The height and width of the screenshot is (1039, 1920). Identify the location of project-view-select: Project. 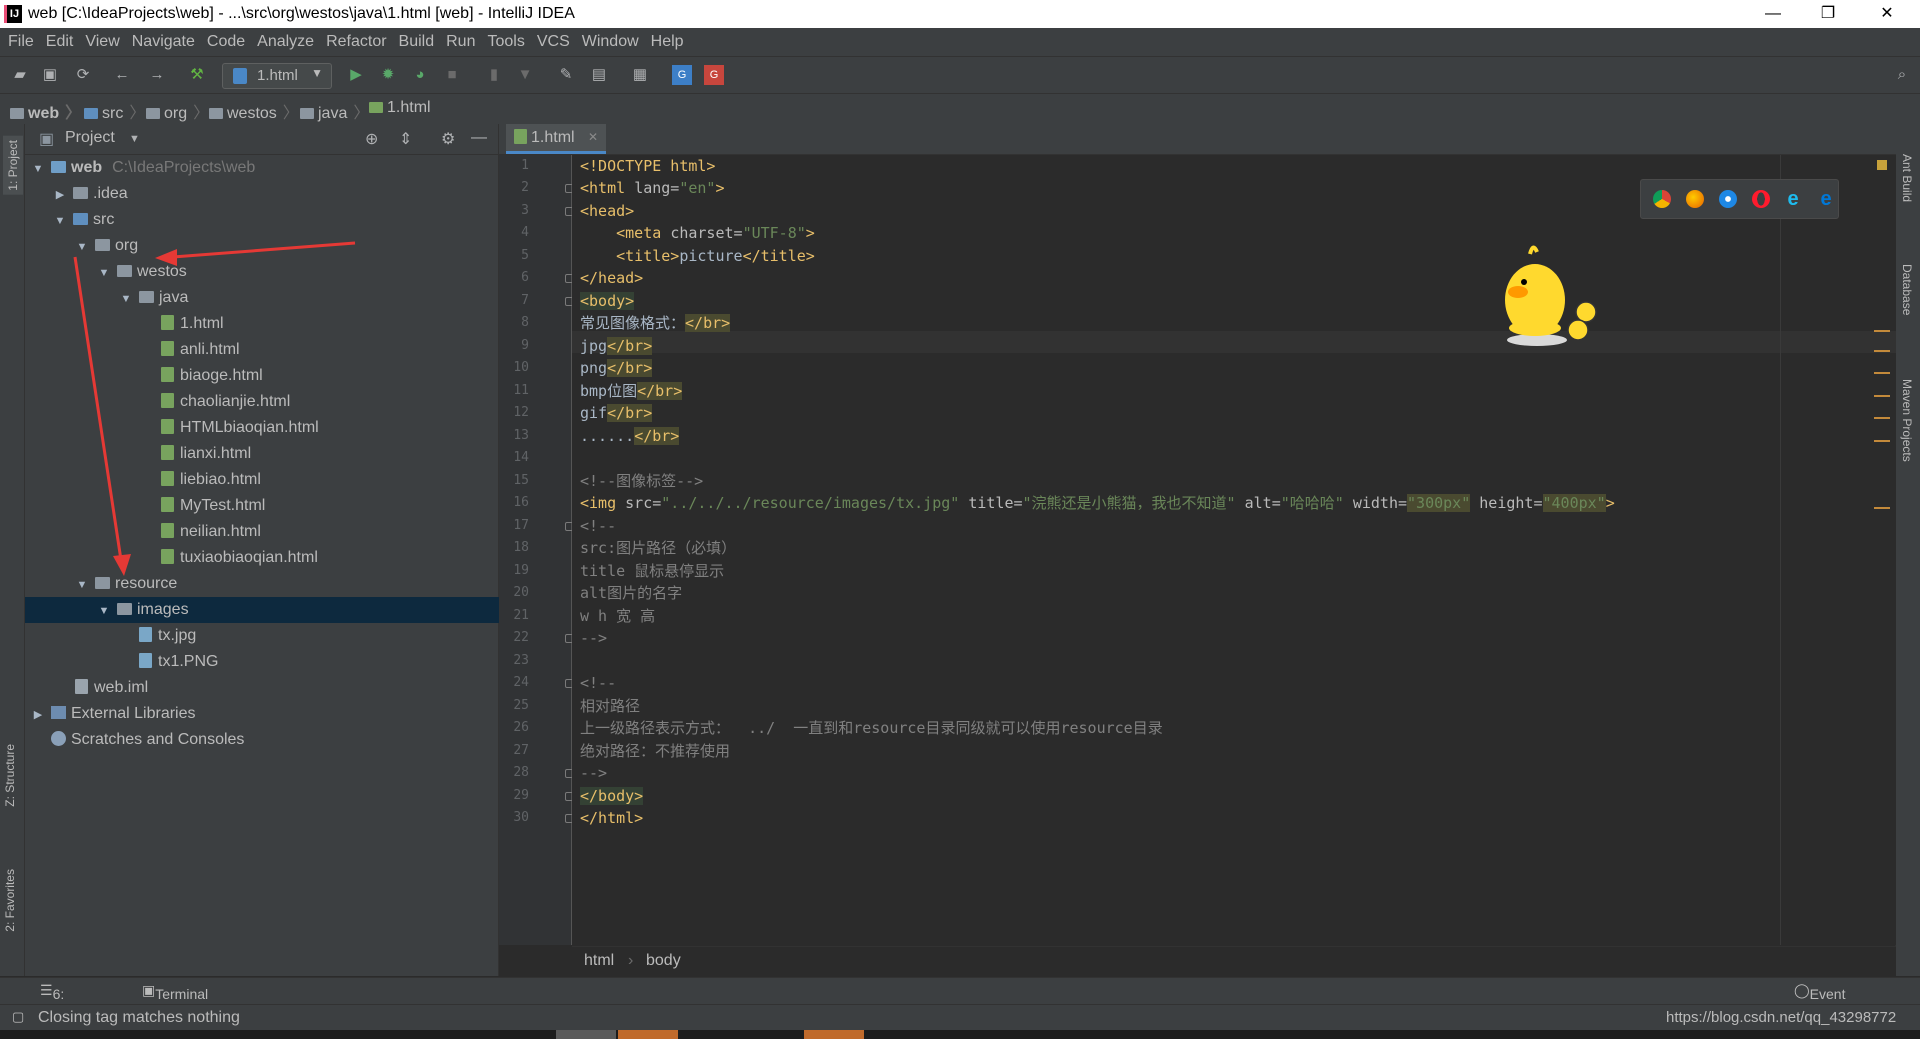
(90, 138).